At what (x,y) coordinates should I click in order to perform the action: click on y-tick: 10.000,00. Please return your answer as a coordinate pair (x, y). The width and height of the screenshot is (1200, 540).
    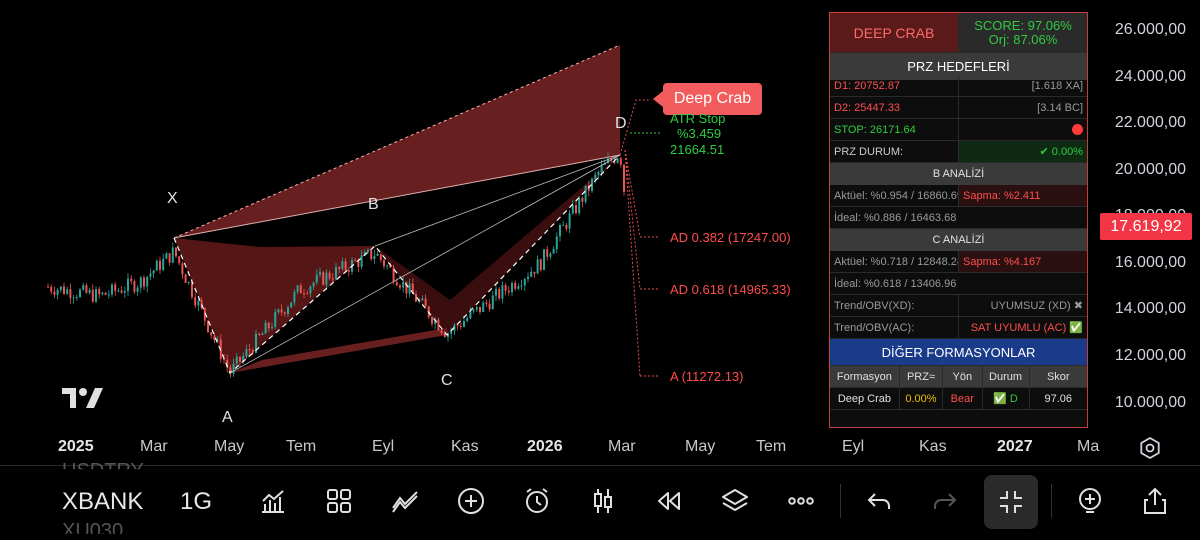
    Looking at the image, I should click on (1150, 402).